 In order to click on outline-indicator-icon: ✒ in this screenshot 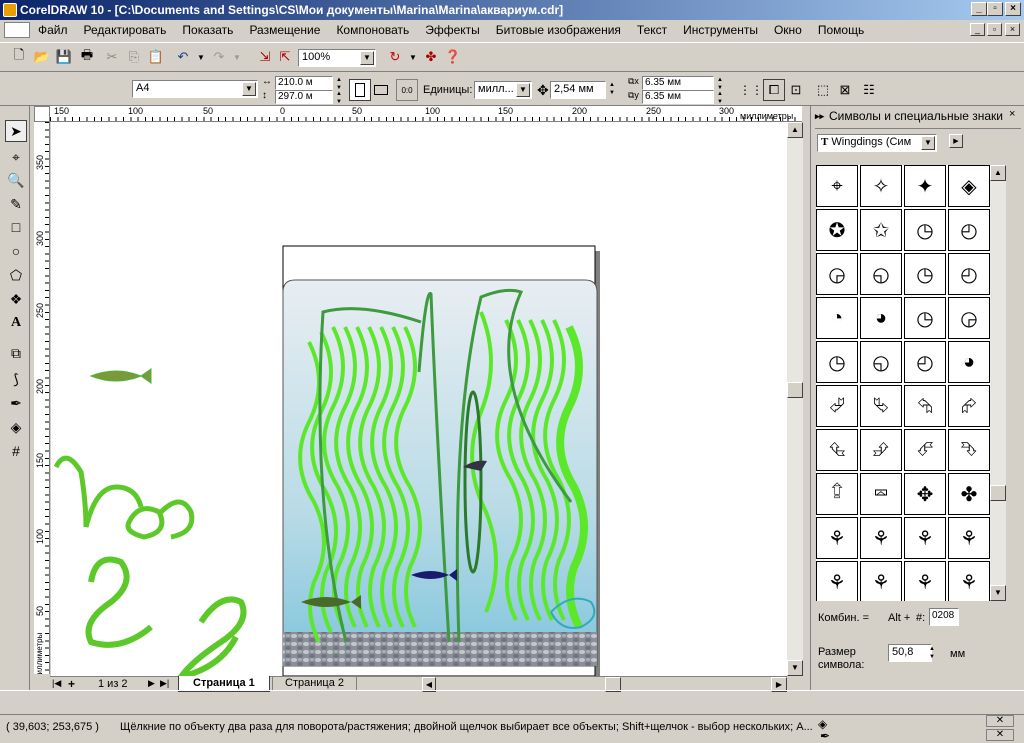, I will do `click(825, 736)`.